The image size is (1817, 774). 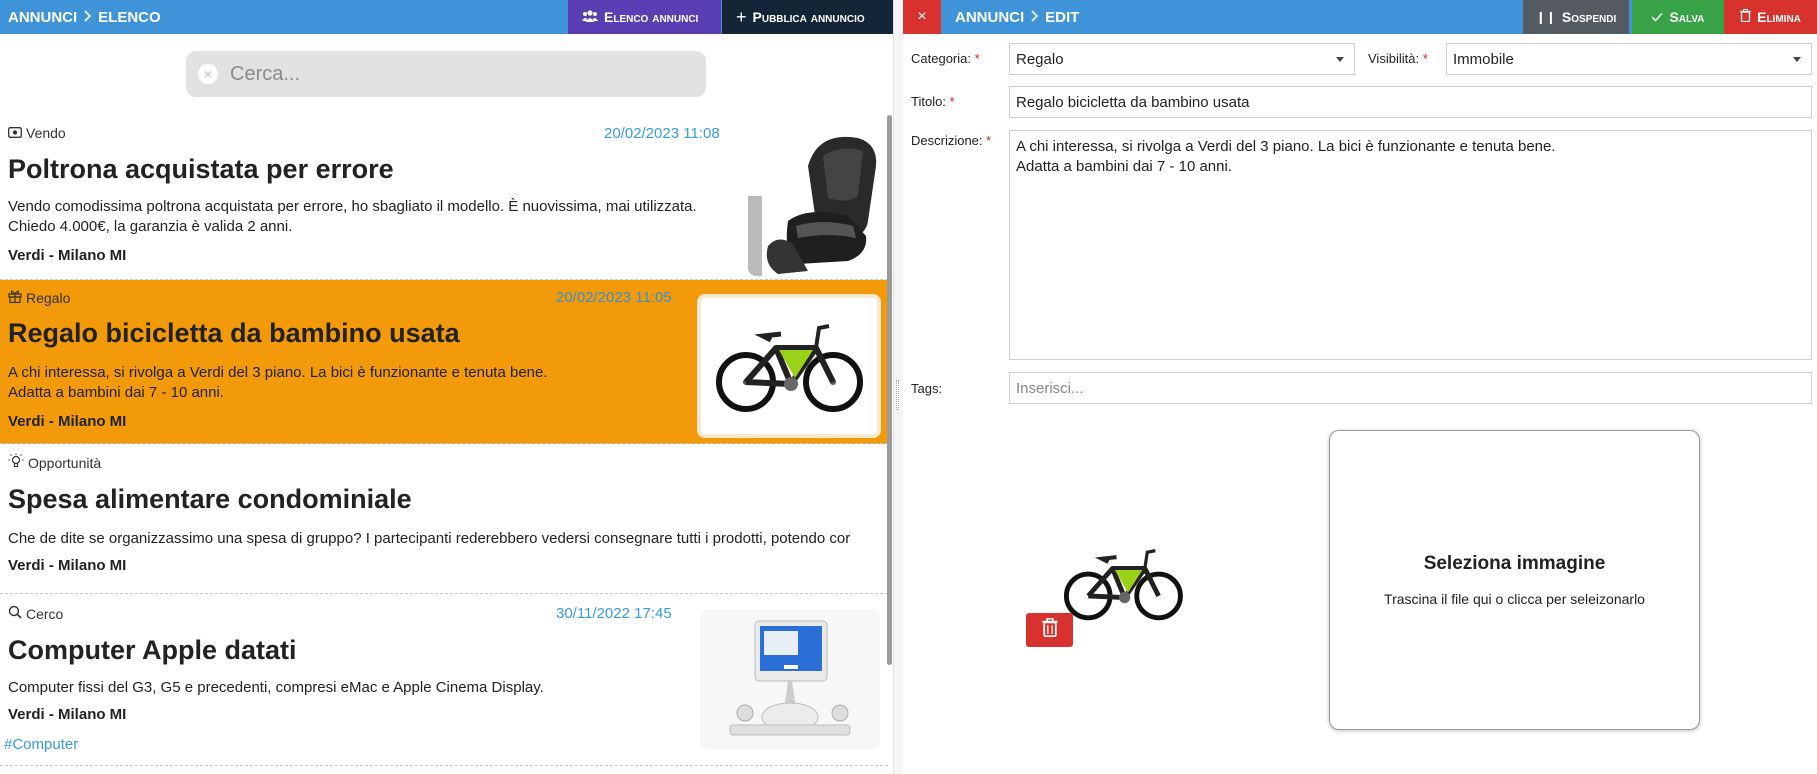 I want to click on tags-label: Tags:, so click(x=927, y=388).